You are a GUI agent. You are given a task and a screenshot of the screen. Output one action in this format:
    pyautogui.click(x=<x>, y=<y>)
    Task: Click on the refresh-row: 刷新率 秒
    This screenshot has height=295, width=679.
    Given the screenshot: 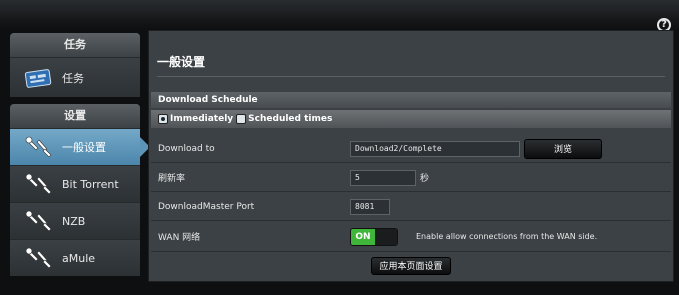 What is the action you would take?
    pyautogui.click(x=411, y=178)
    